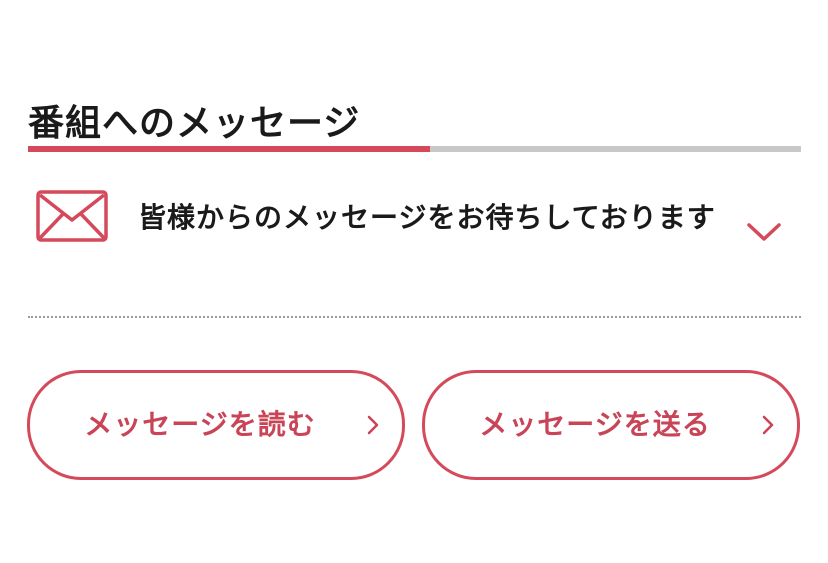 The height and width of the screenshot is (563, 828). Describe the element at coordinates (414, 317) in the screenshot. I see `divider` at that location.